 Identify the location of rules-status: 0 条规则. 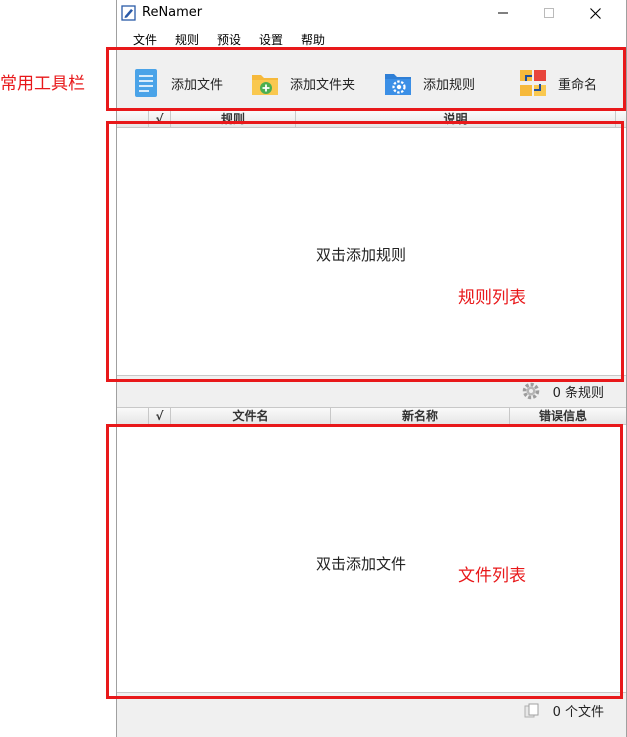
(562, 391).